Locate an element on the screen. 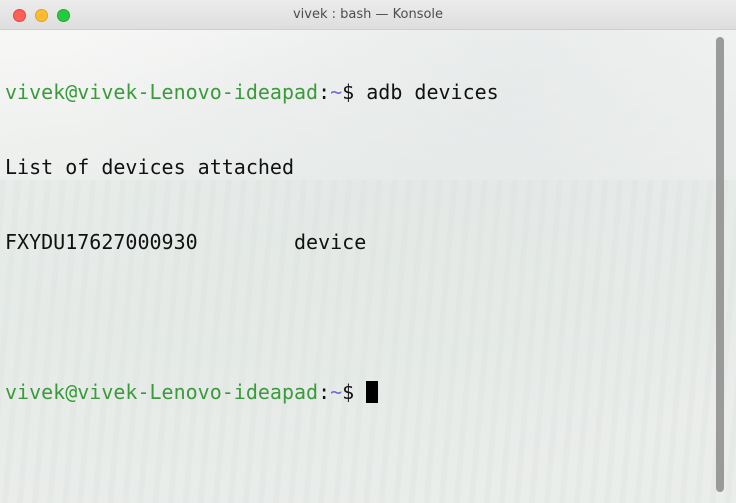  command-text: adb devices is located at coordinates (432, 92).